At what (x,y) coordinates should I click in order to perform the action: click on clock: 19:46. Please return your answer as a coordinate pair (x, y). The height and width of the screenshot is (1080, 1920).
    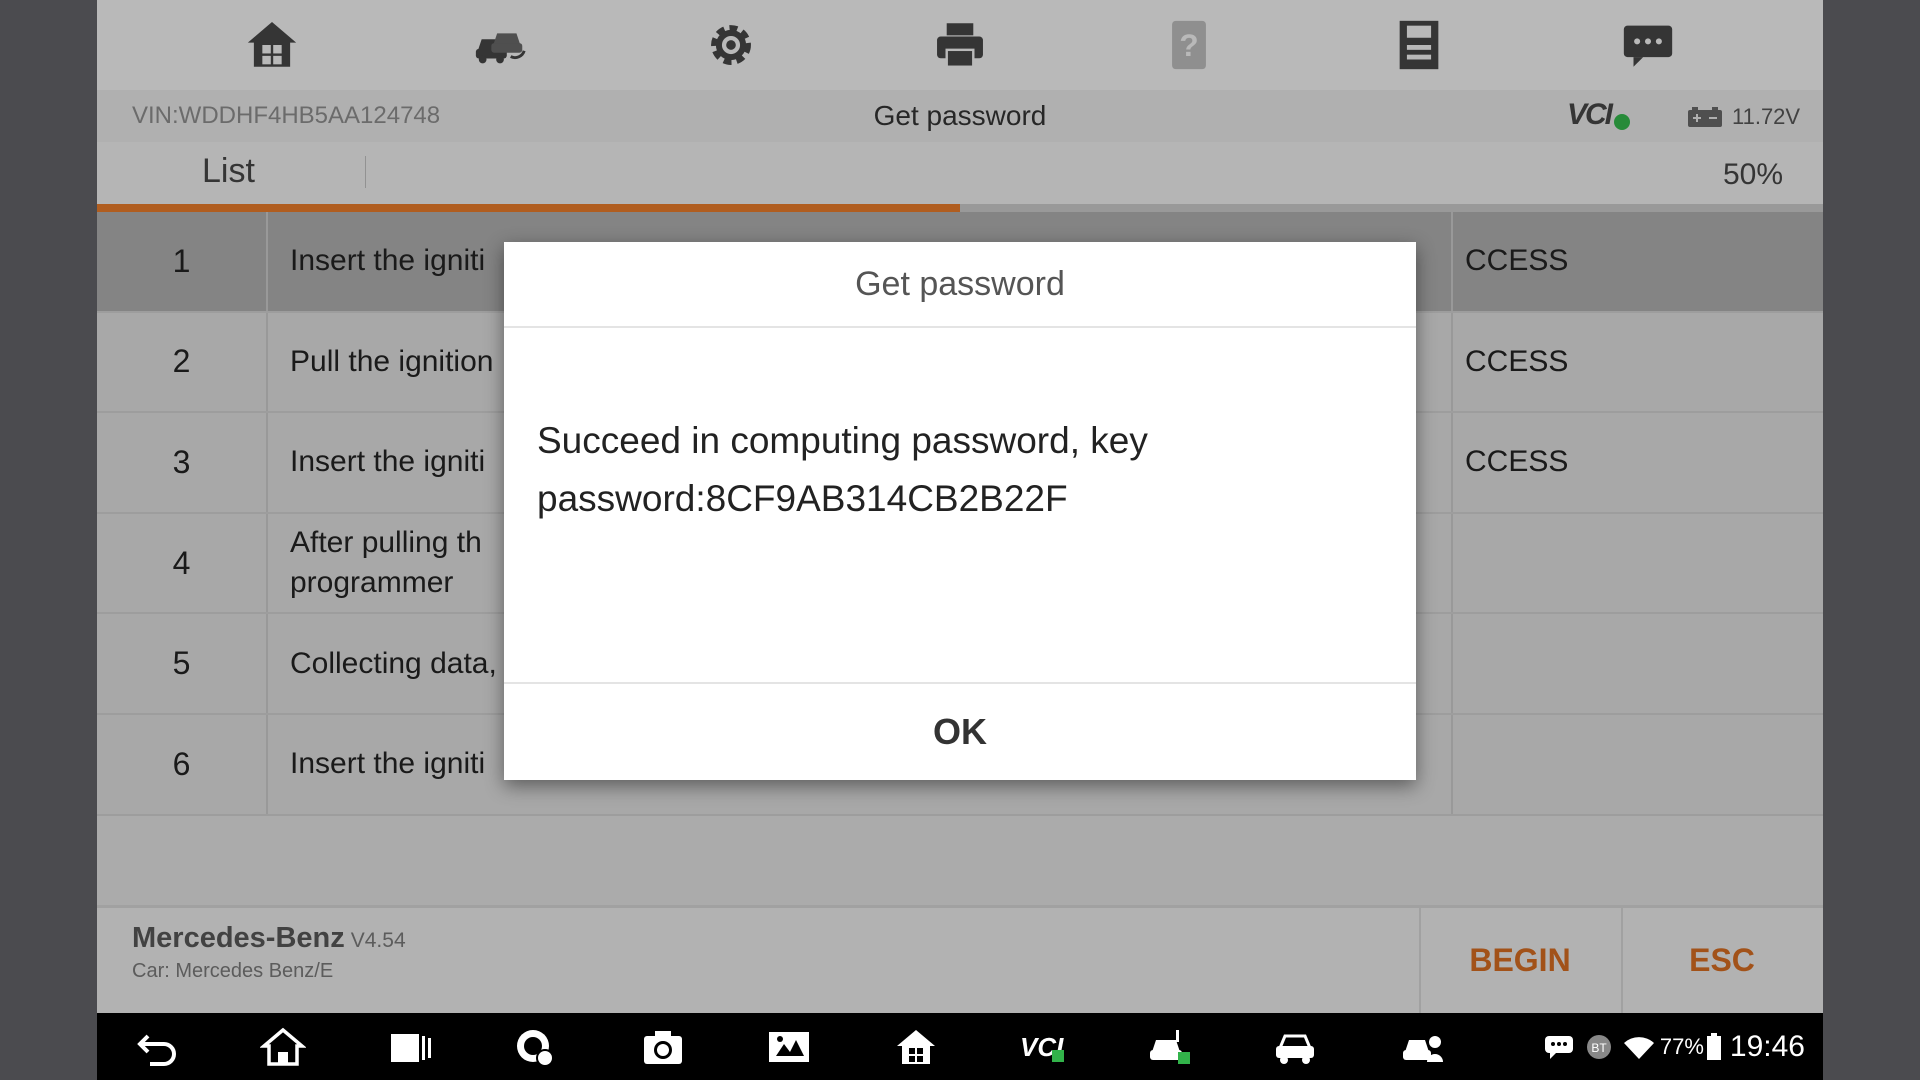
    Looking at the image, I should click on (1767, 1046).